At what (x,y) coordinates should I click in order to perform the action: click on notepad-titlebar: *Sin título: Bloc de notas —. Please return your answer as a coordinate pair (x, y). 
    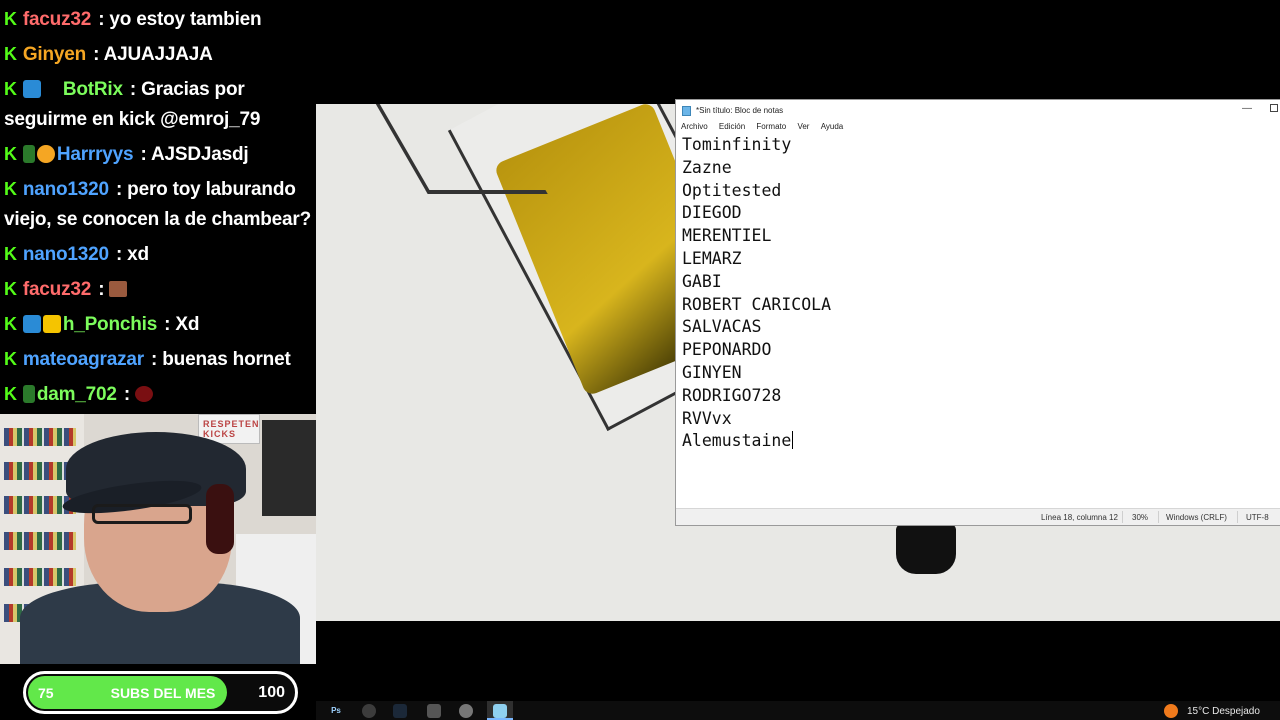
    Looking at the image, I should click on (978, 110).